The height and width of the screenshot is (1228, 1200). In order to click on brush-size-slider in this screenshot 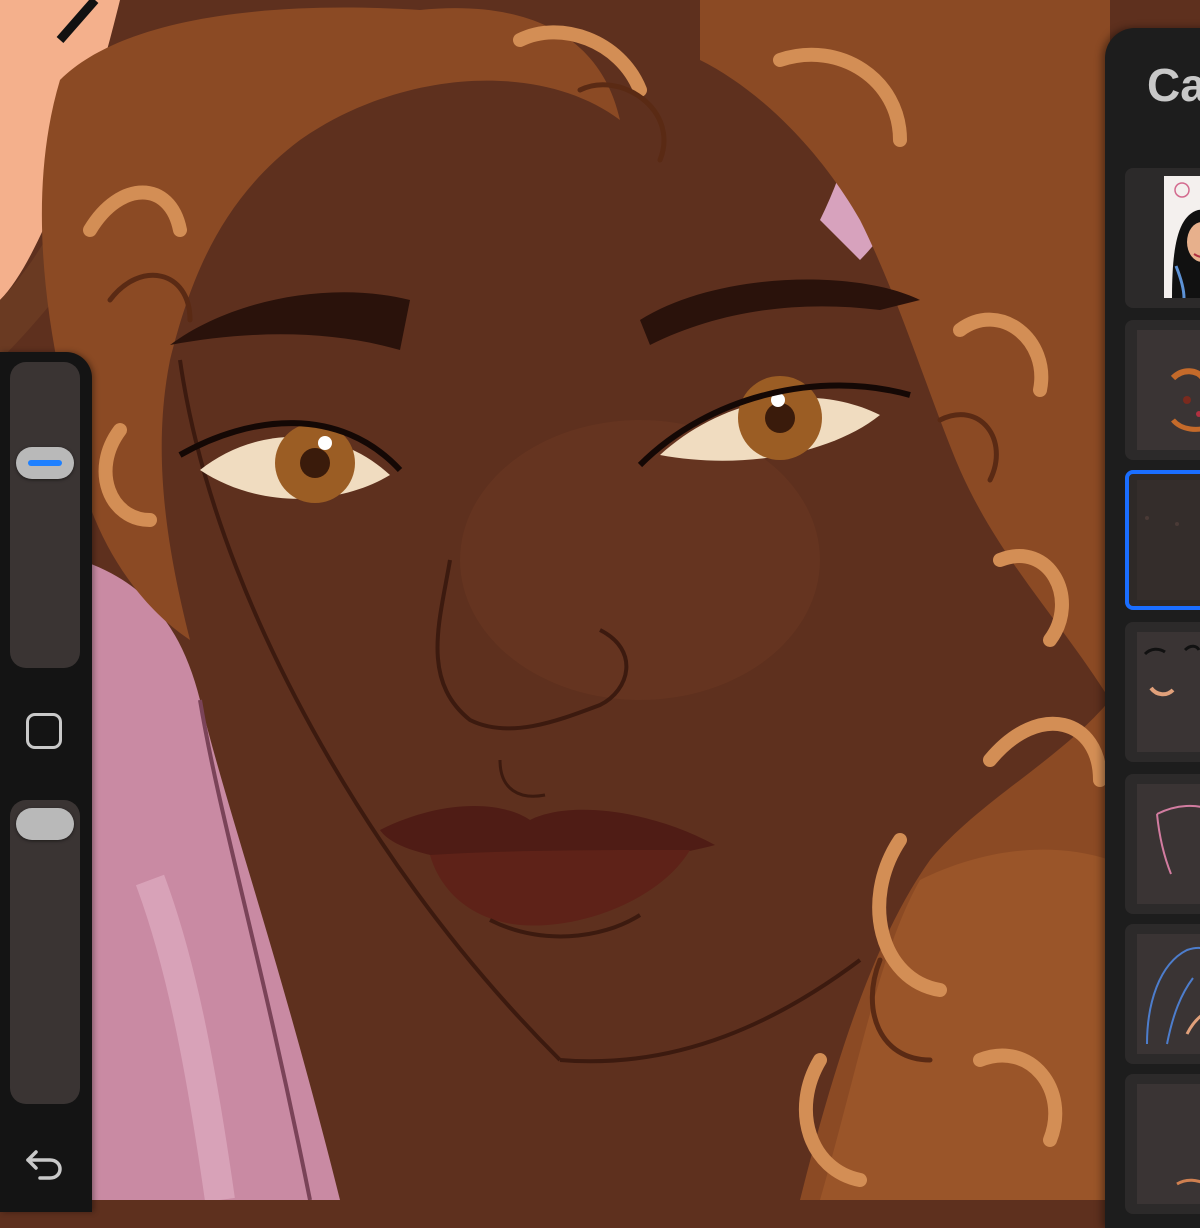, I will do `click(45, 515)`.